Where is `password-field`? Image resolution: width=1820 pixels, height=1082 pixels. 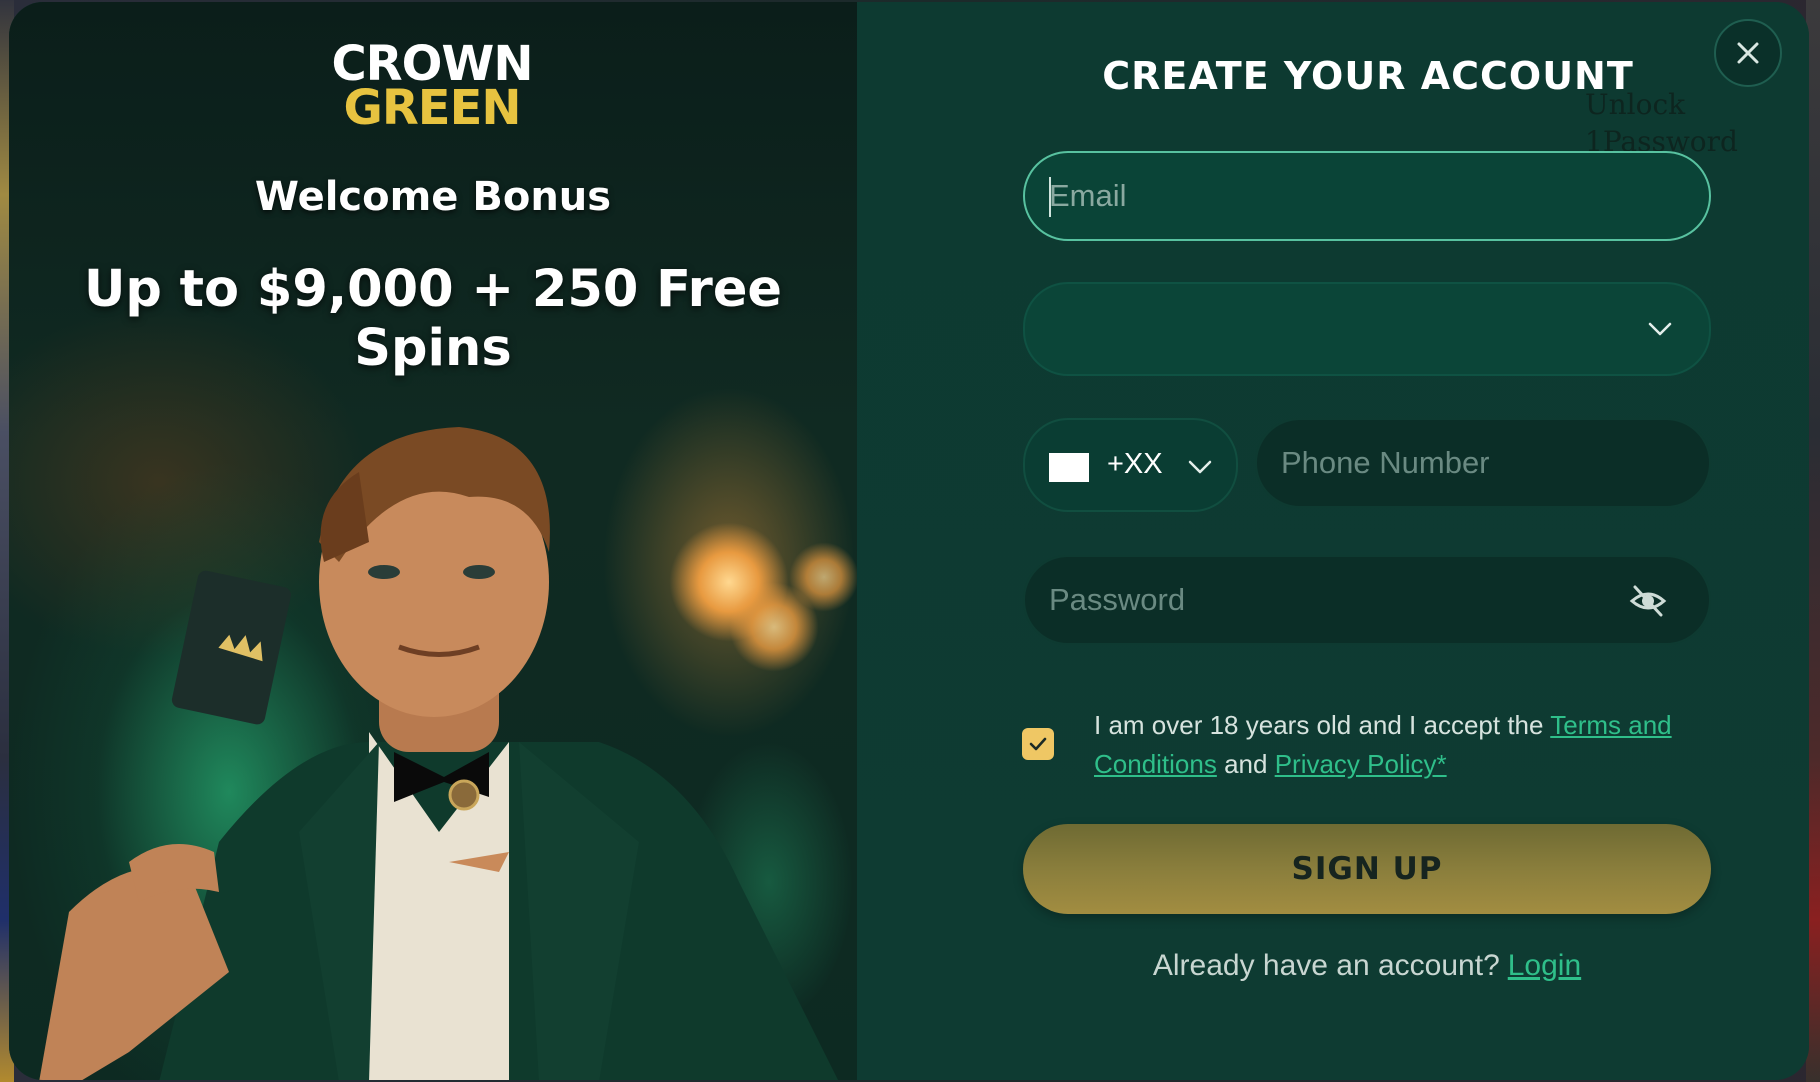 password-field is located at coordinates (1367, 600).